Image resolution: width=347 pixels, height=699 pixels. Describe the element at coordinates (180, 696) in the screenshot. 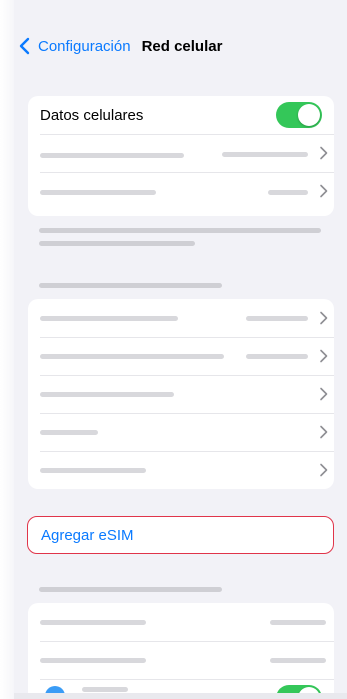

I see `bottom-bar` at that location.